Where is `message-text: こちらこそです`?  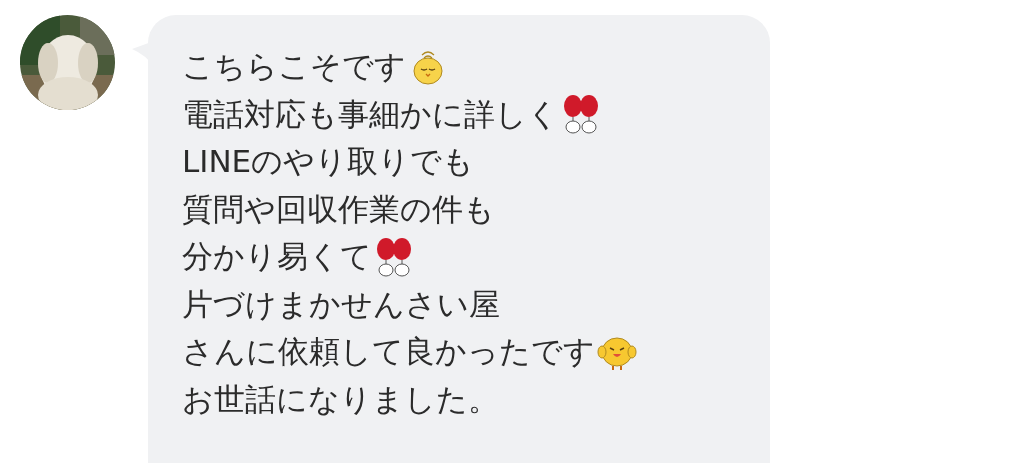
message-text: こちらこそです is located at coordinates (294, 66).